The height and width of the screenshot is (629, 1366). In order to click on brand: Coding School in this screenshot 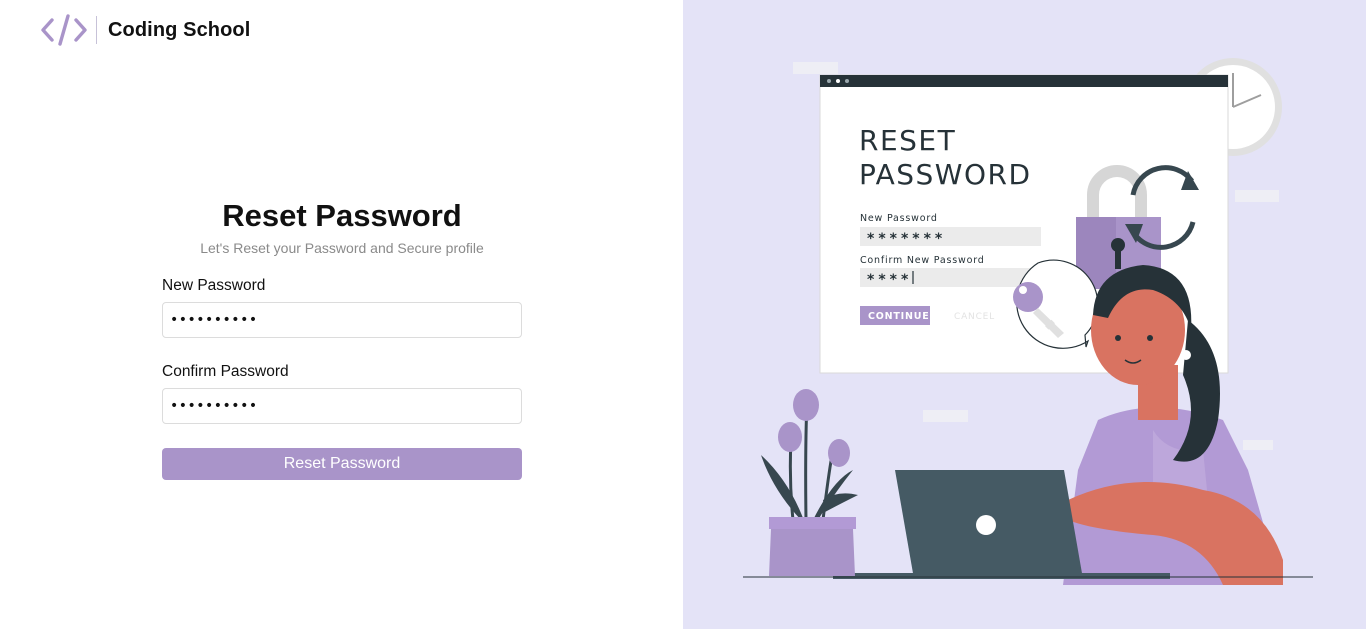, I will do `click(145, 30)`.